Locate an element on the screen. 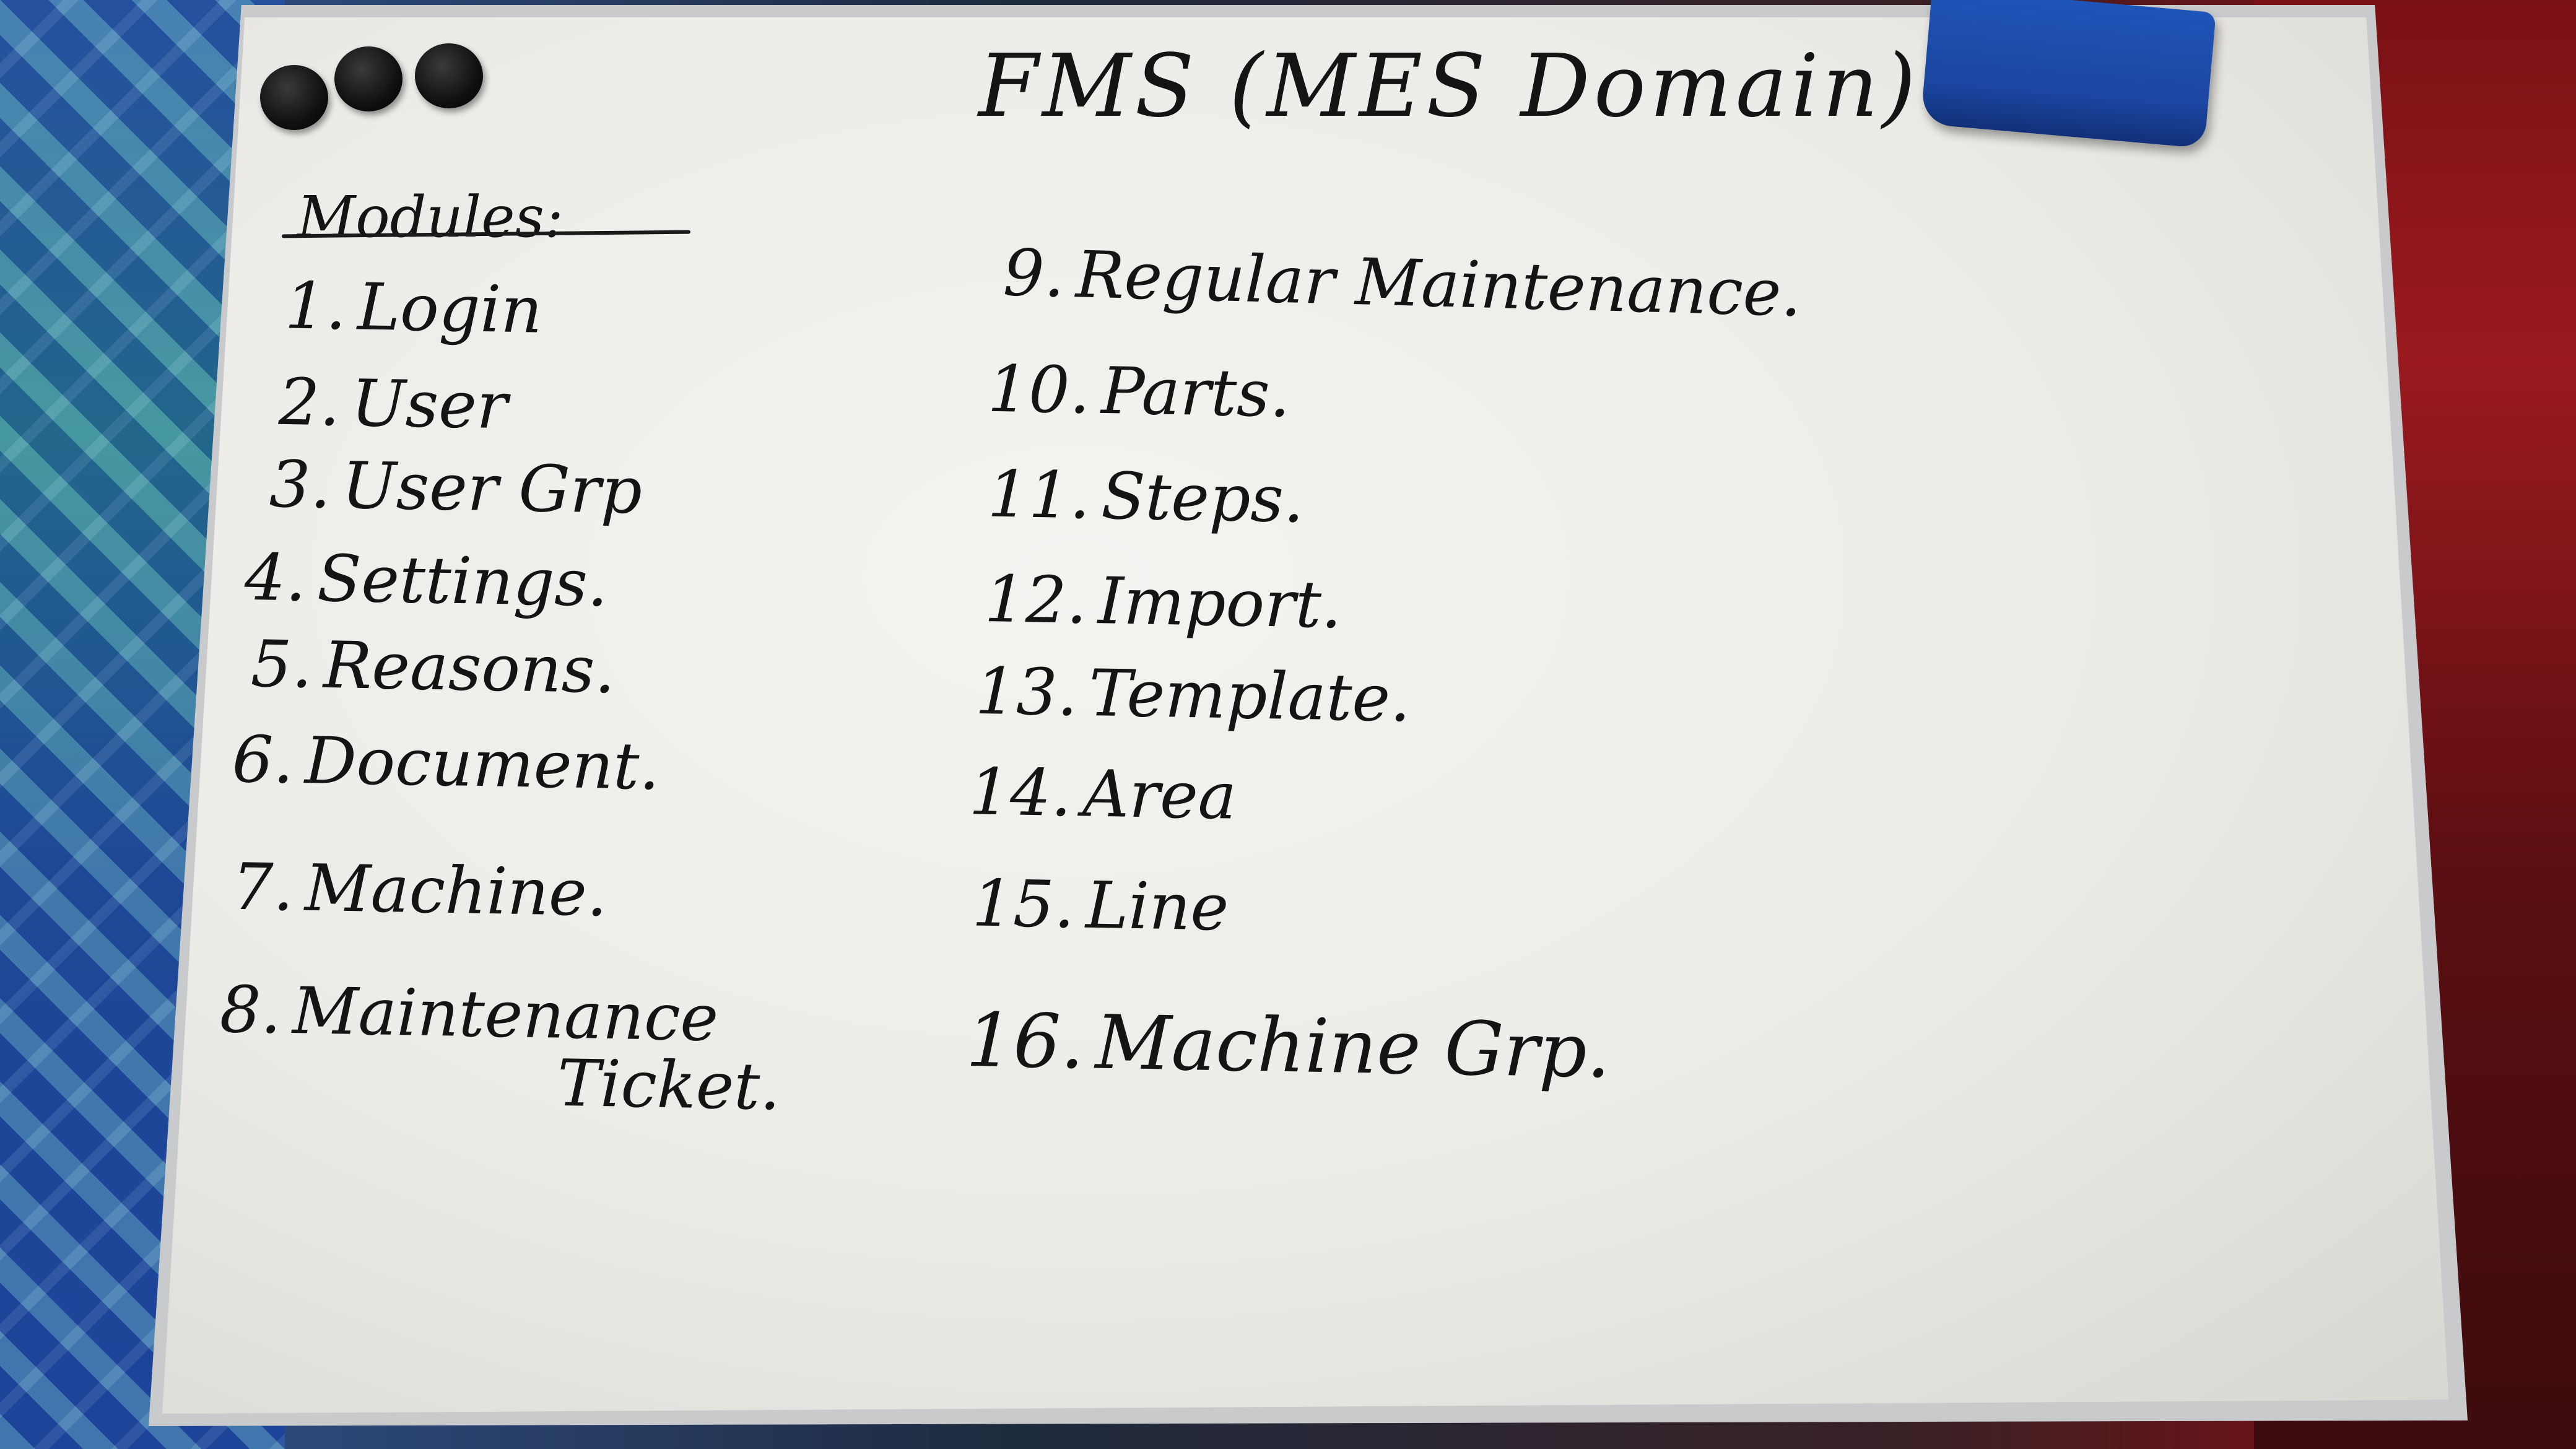  module-item: 2. User is located at coordinates (392, 403).